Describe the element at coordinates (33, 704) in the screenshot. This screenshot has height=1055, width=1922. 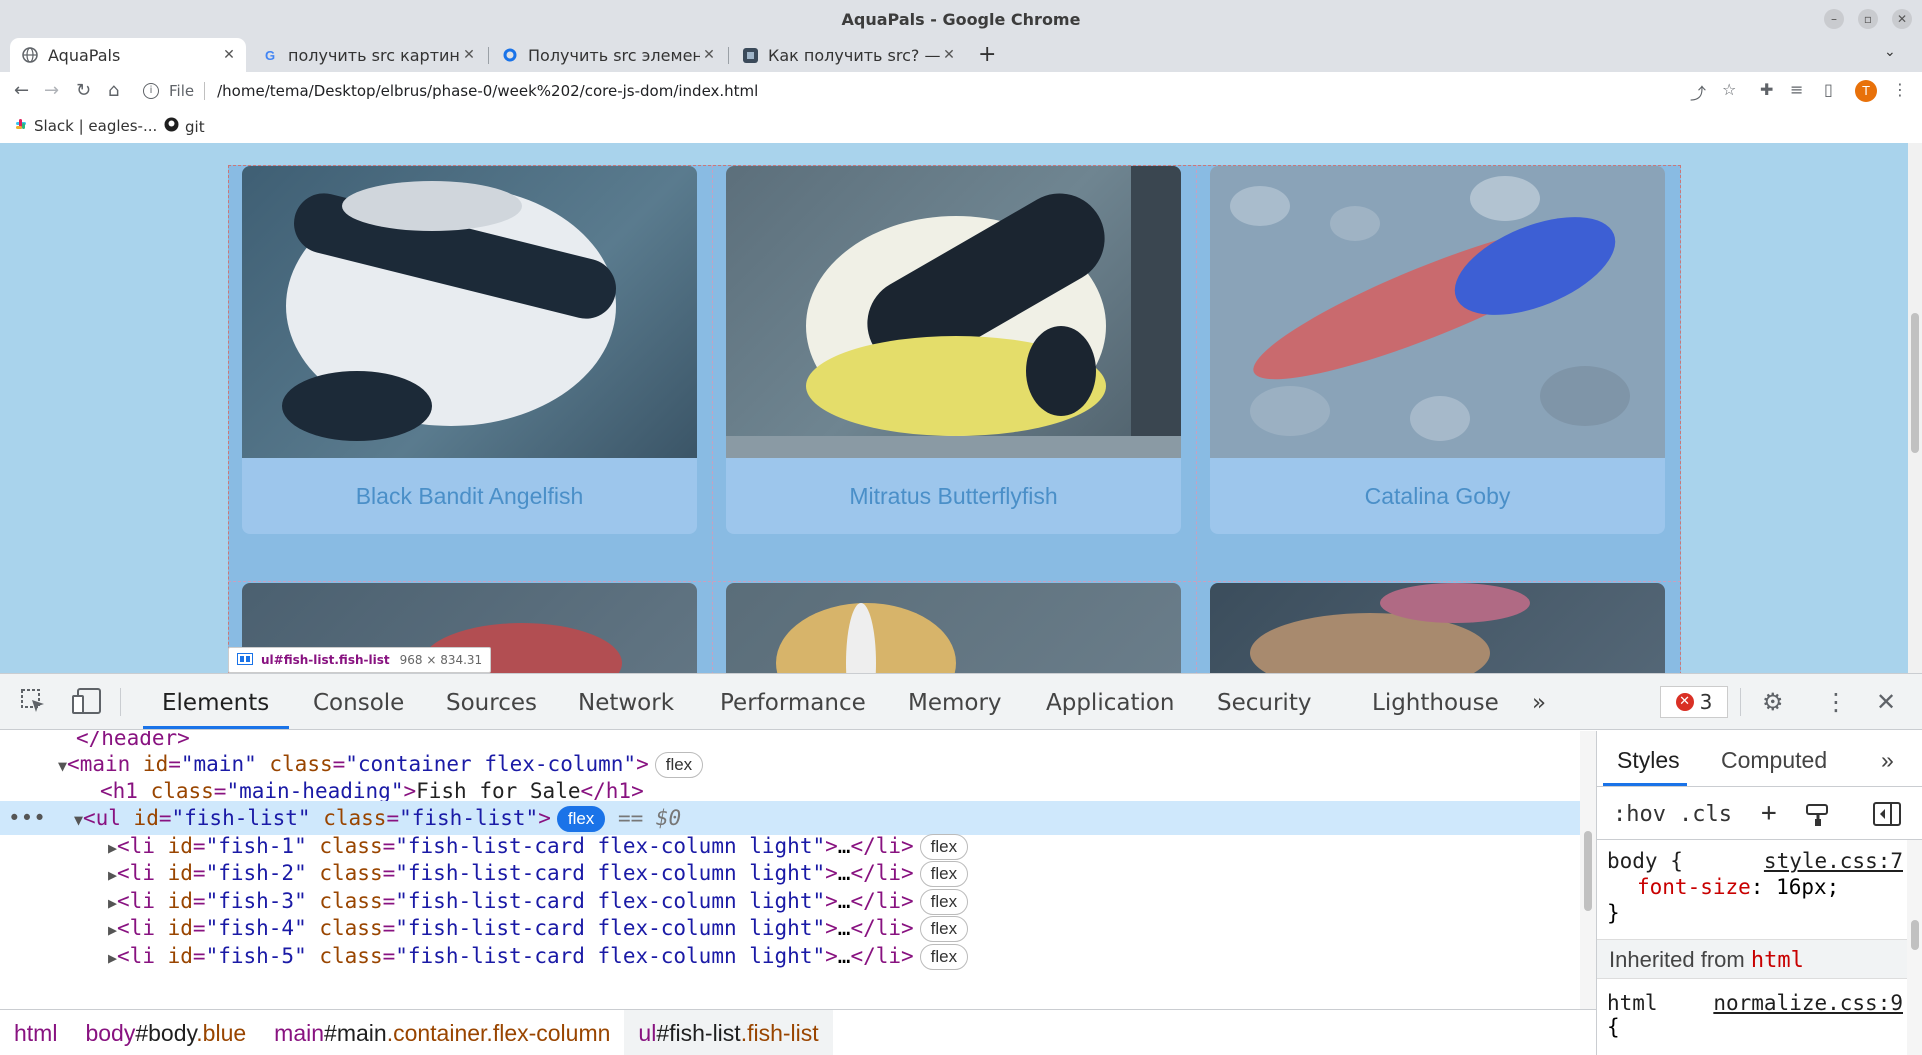
I see `inspect-element-icon` at that location.